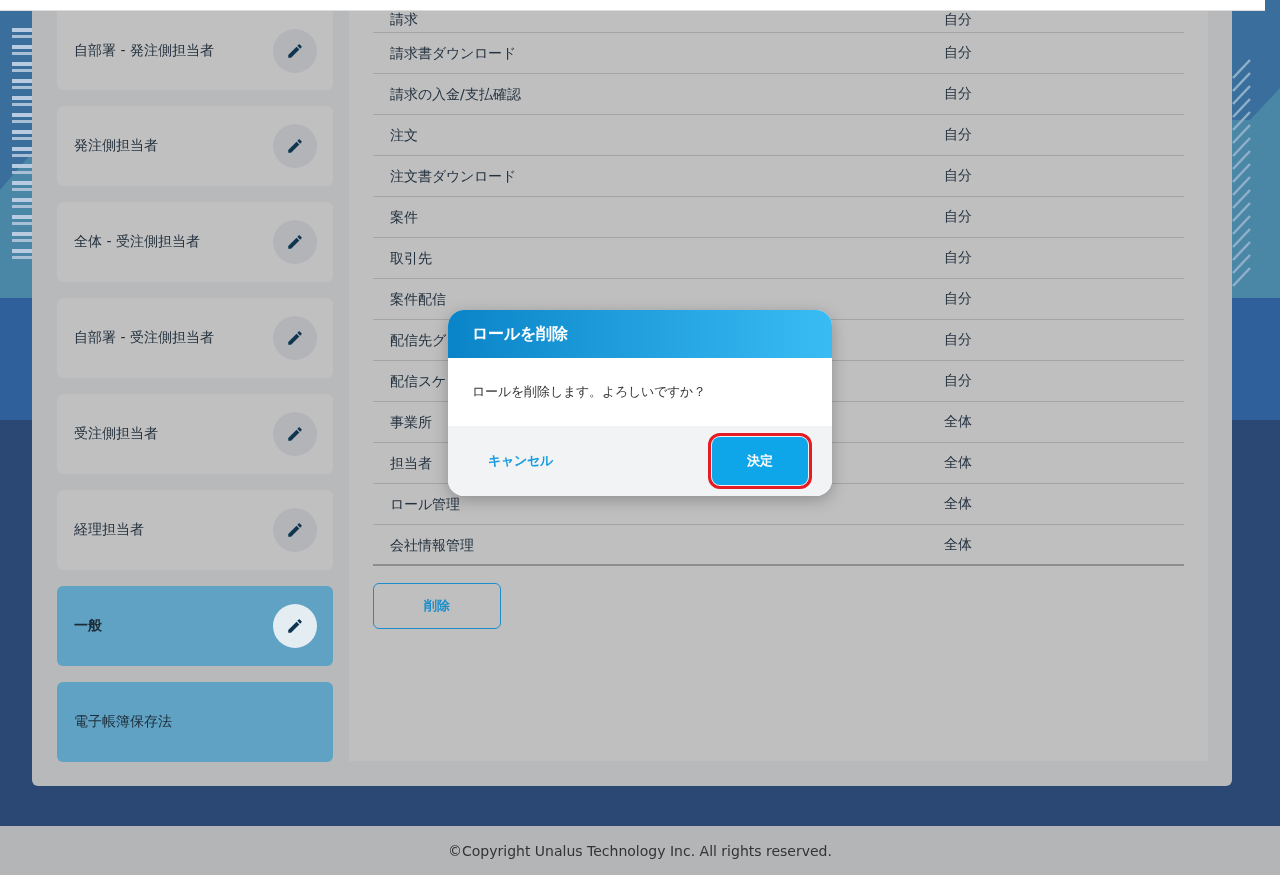 The image size is (1280, 875). Describe the element at coordinates (109, 530) in the screenshot. I see `role-name: 経理担当者` at that location.